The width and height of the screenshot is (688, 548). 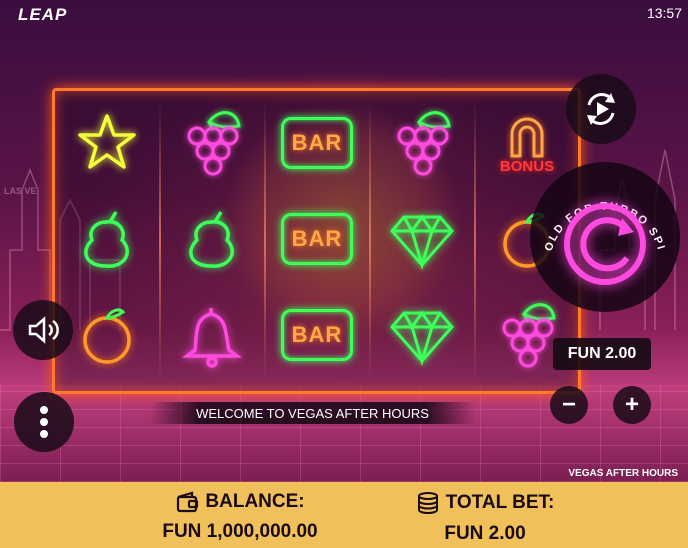 What do you see at coordinates (664, 13) in the screenshot?
I see `status-clock: 13:57` at bounding box center [664, 13].